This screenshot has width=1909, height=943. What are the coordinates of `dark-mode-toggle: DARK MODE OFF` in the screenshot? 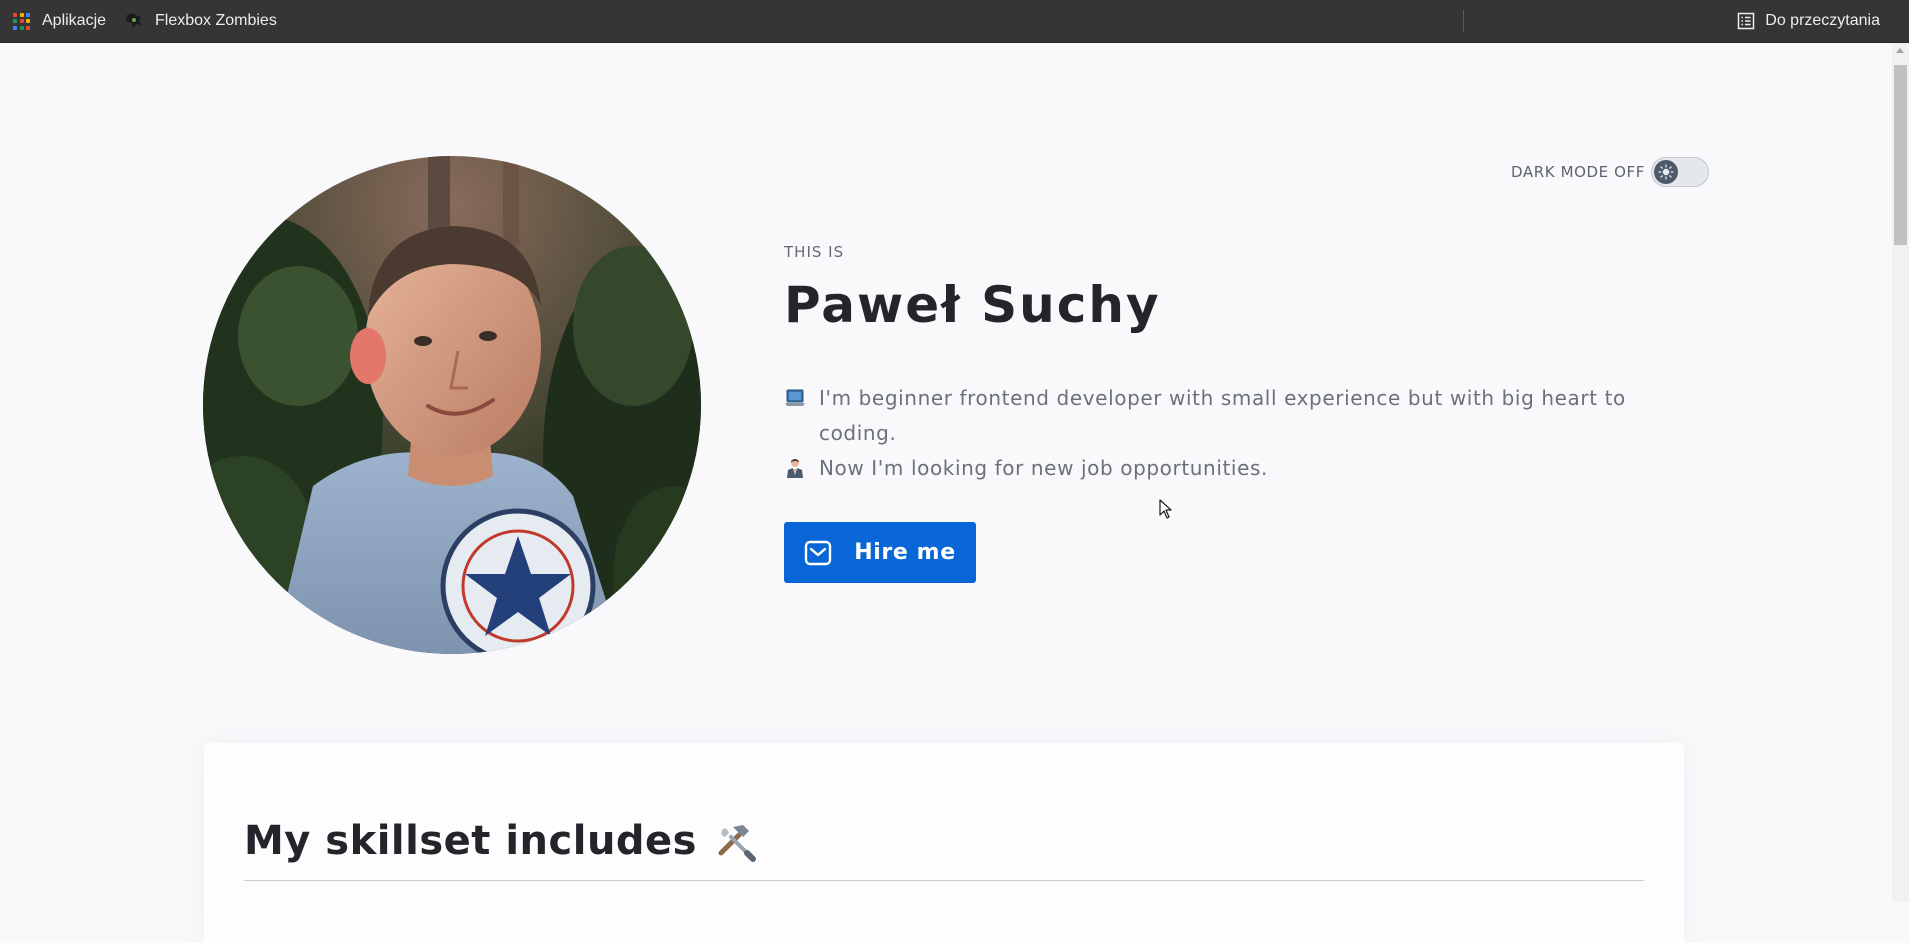 It's located at (1610, 172).